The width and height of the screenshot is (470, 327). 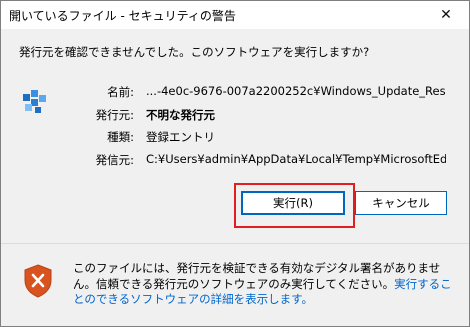 I want to click on from-label: 発信元:, so click(x=114, y=160).